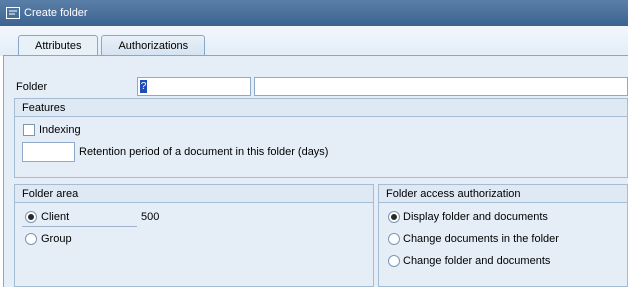  I want to click on tab-authorizations: Authorizations, so click(153, 45).